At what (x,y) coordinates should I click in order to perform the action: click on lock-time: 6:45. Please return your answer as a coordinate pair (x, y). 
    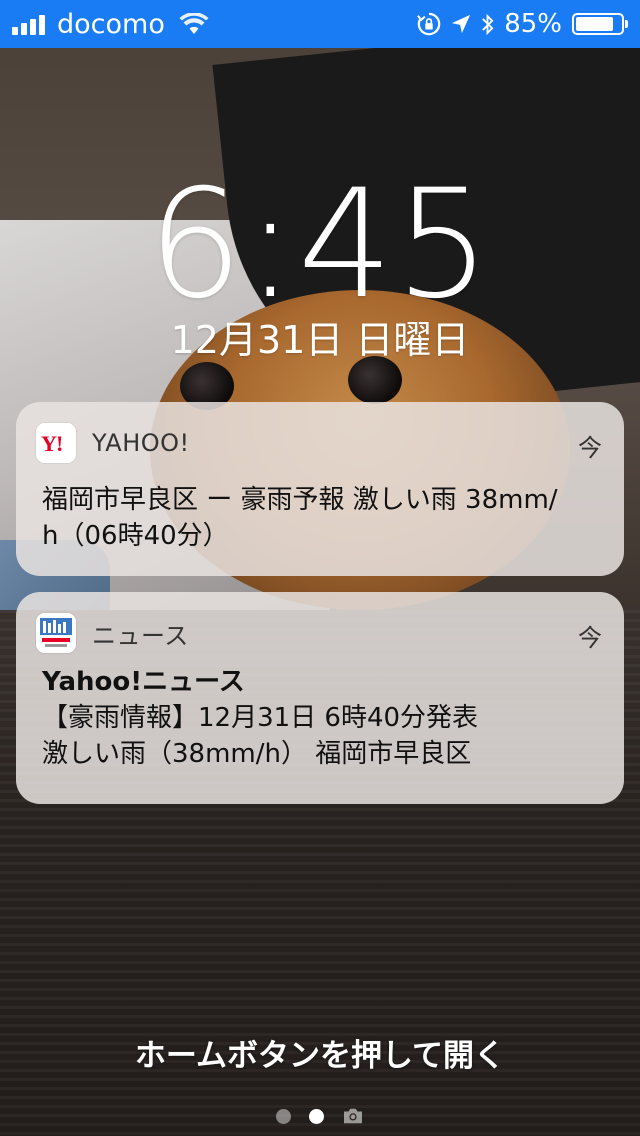
    Looking at the image, I should click on (320, 245).